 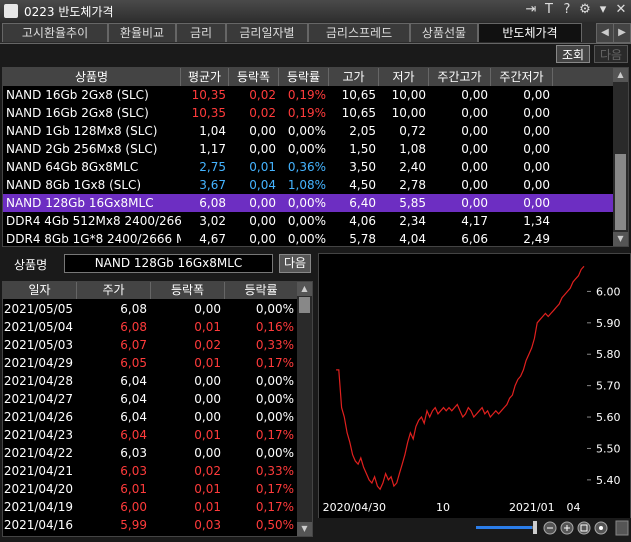 What do you see at coordinates (304, 409) in the screenshot?
I see `history-table-scrollbar: ▲ ▼` at bounding box center [304, 409].